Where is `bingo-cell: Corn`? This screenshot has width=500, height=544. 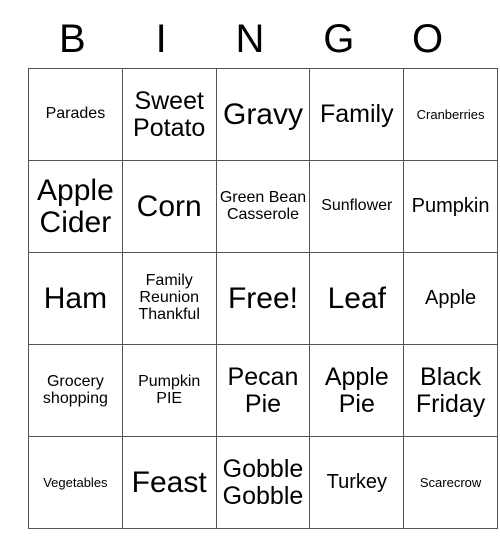 bingo-cell: Corn is located at coordinates (169, 206).